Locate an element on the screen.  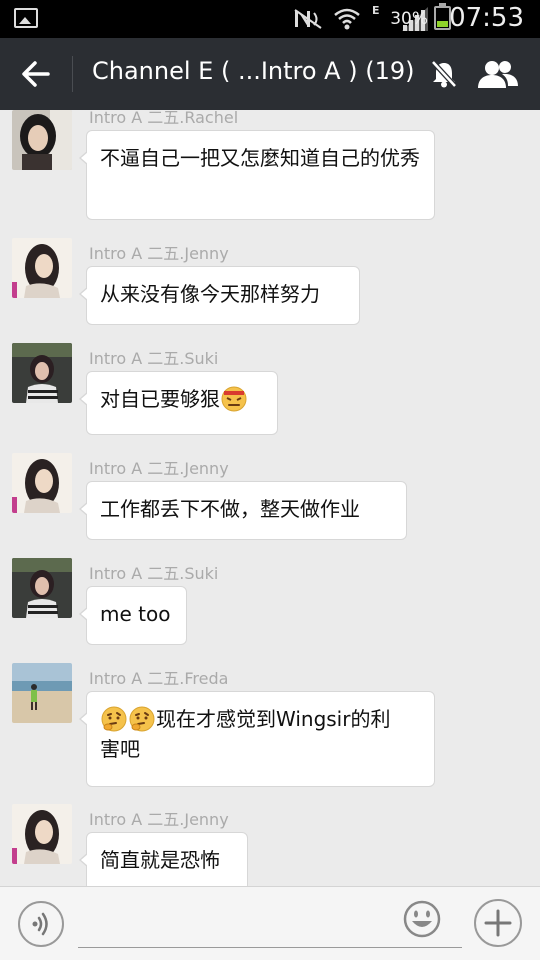
message-bubble: 从来没有像今天那样努力 is located at coordinates (219, 295).